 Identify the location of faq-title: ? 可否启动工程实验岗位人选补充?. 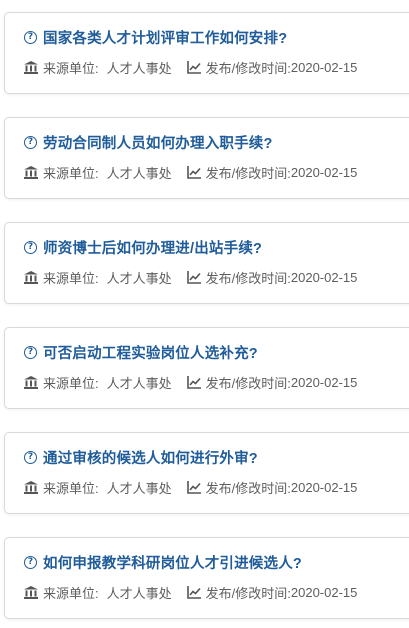
(141, 352).